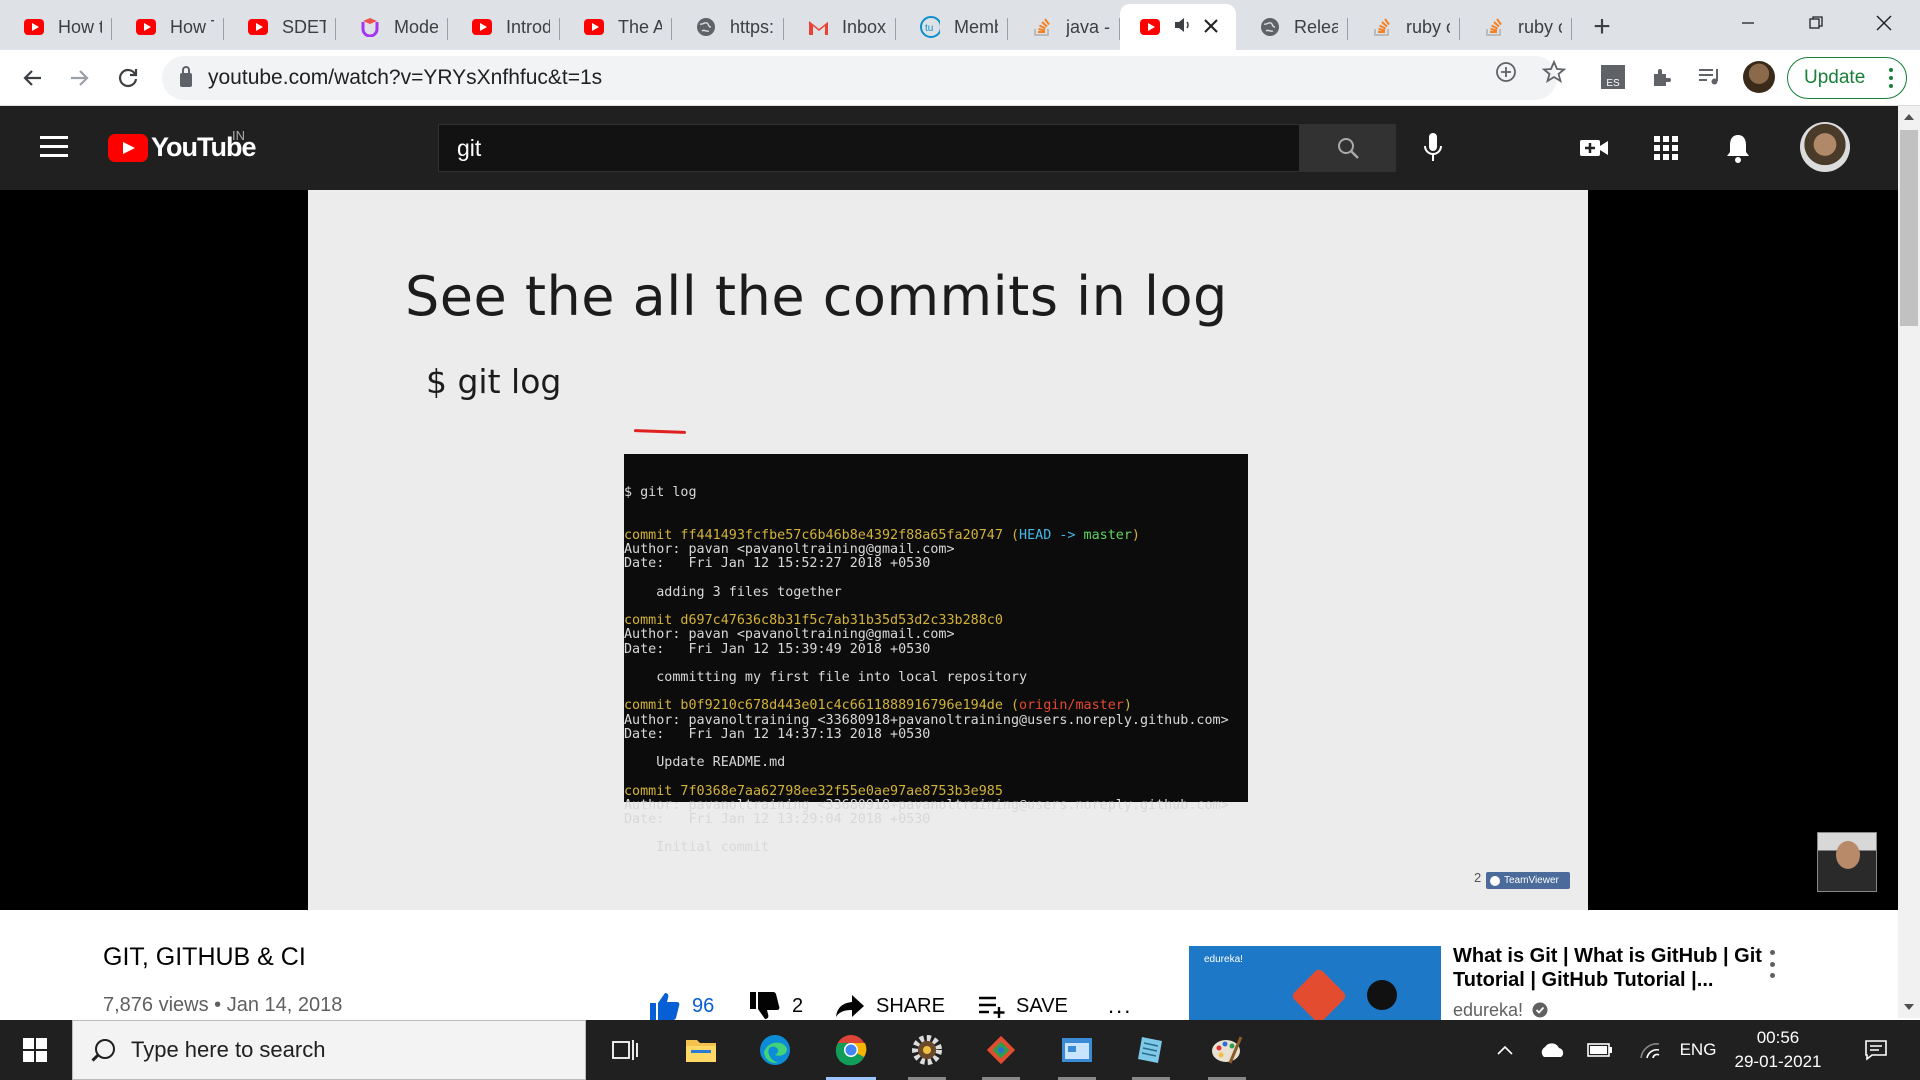  What do you see at coordinates (528, 26) in the screenshot?
I see `tab-label: Introd` at bounding box center [528, 26].